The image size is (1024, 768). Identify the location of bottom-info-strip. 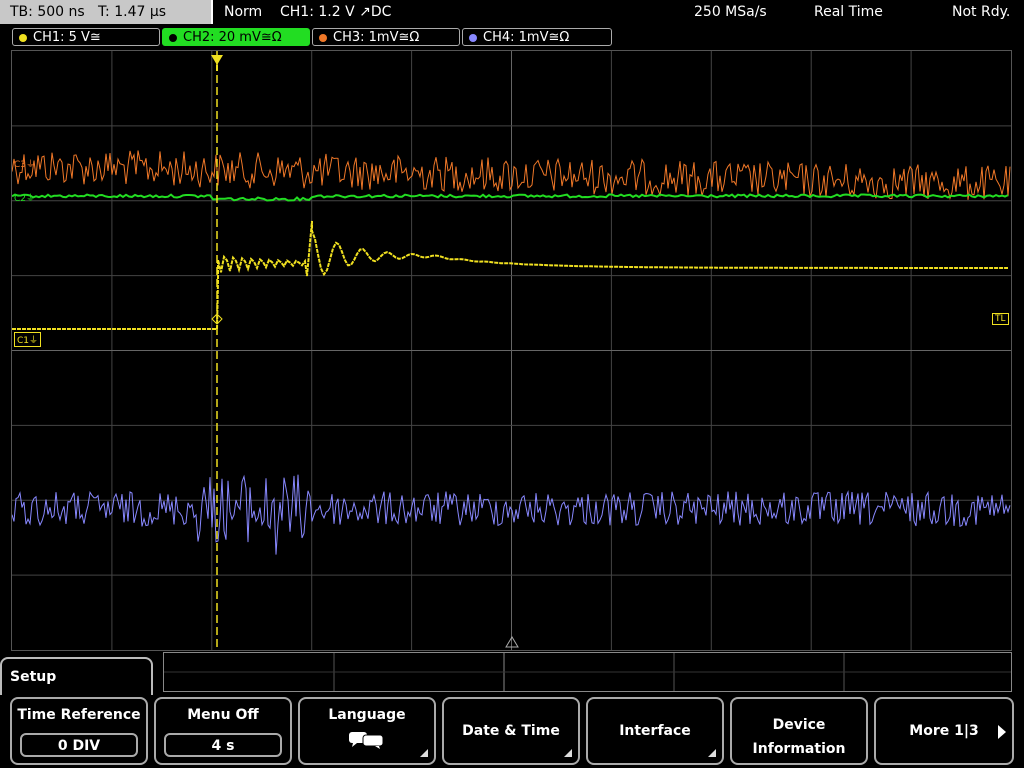
(587, 672).